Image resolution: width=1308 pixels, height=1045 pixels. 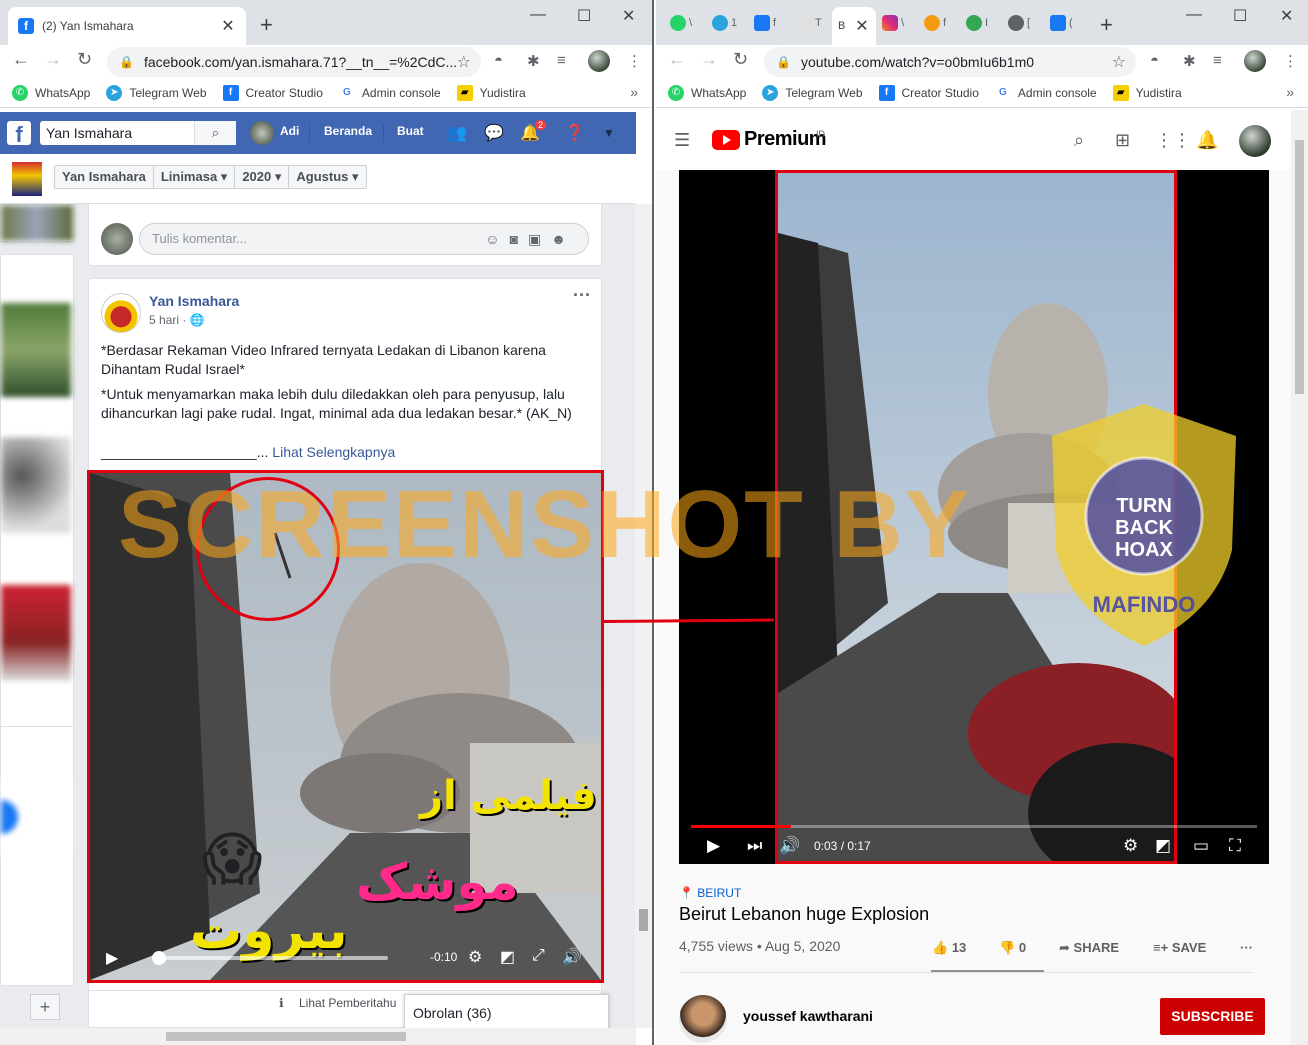 I want to click on facebook-search: Yan Ismahara ⌕, so click(x=138, y=133).